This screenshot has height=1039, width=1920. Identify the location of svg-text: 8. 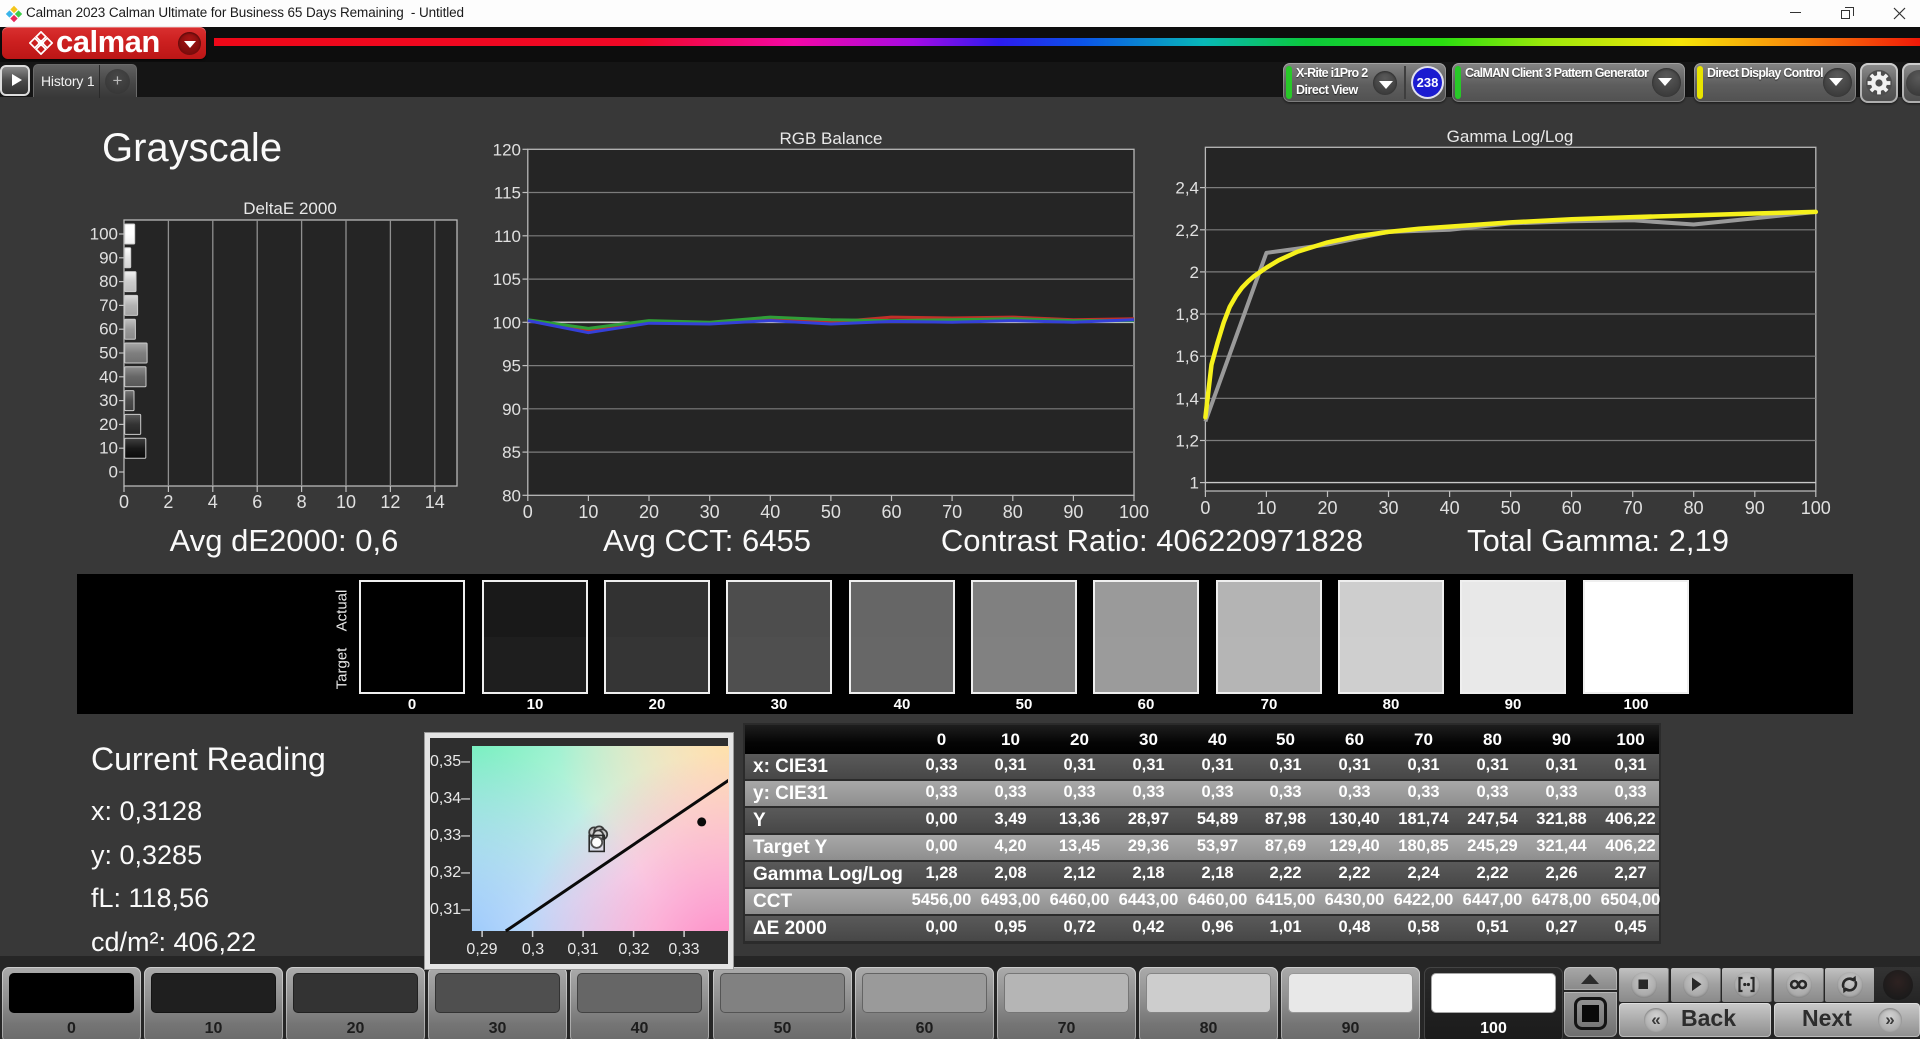
(302, 502).